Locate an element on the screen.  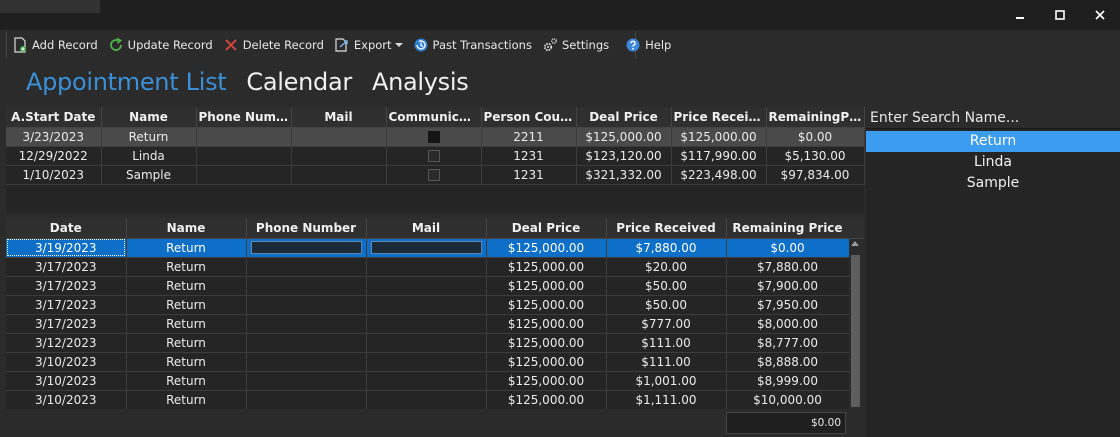
communication-cell is located at coordinates (434, 175).